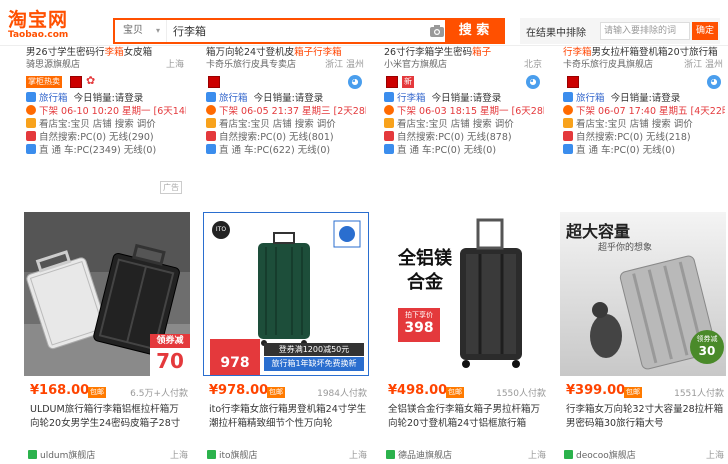  Describe the element at coordinates (286, 150) in the screenshot. I see `zhitong-stats: 直 通 车:PC(622) 无线(0)` at that location.